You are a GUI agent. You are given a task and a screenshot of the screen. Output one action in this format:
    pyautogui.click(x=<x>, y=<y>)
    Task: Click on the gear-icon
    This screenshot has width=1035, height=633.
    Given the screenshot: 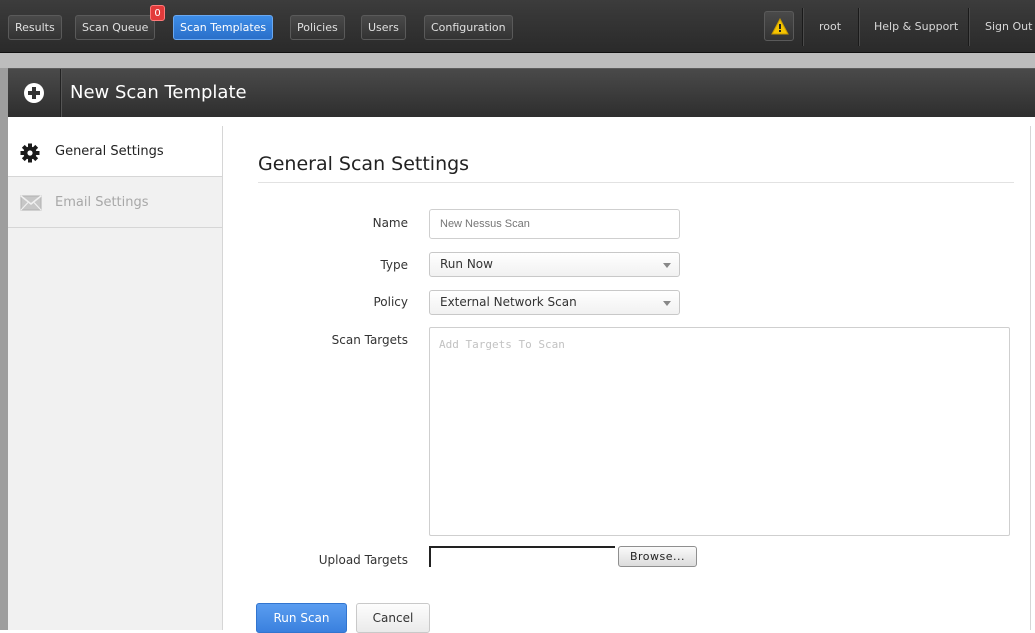 What is the action you would take?
    pyautogui.click(x=30, y=153)
    